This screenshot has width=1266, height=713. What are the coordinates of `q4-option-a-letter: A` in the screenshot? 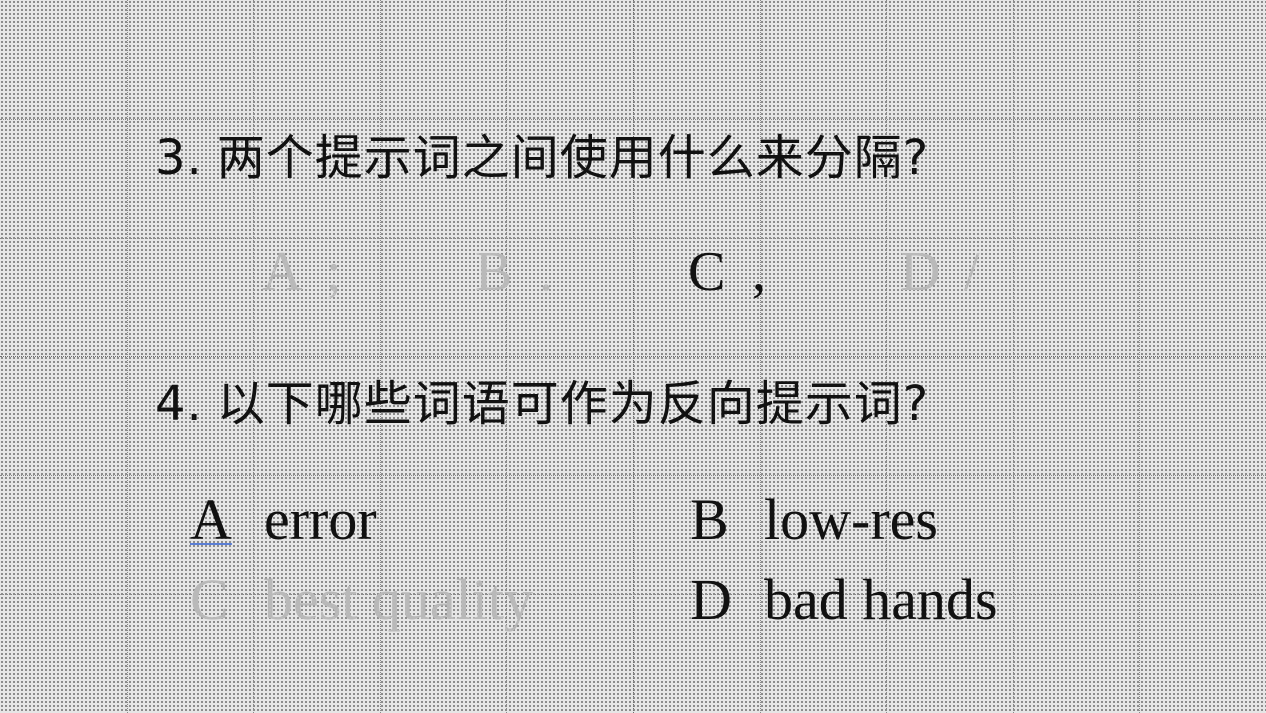 It's located at (211, 519).